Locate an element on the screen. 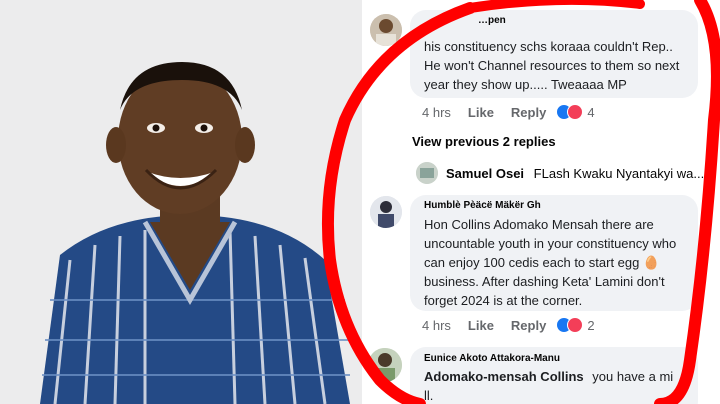  reaction-count: 2 is located at coordinates (591, 325).